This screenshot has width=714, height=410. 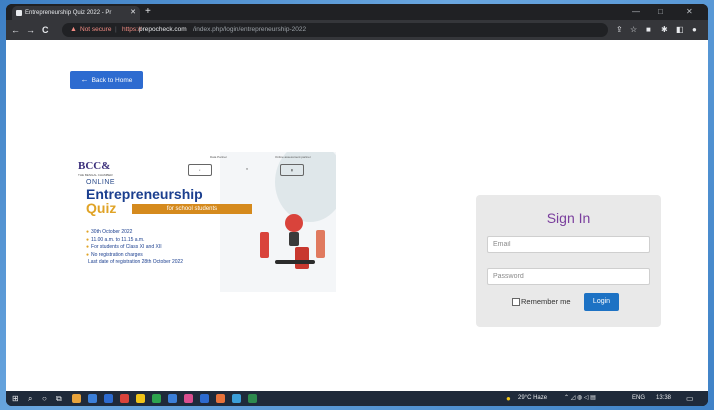 What do you see at coordinates (633, 30) in the screenshot?
I see `star-icon: ☆` at bounding box center [633, 30].